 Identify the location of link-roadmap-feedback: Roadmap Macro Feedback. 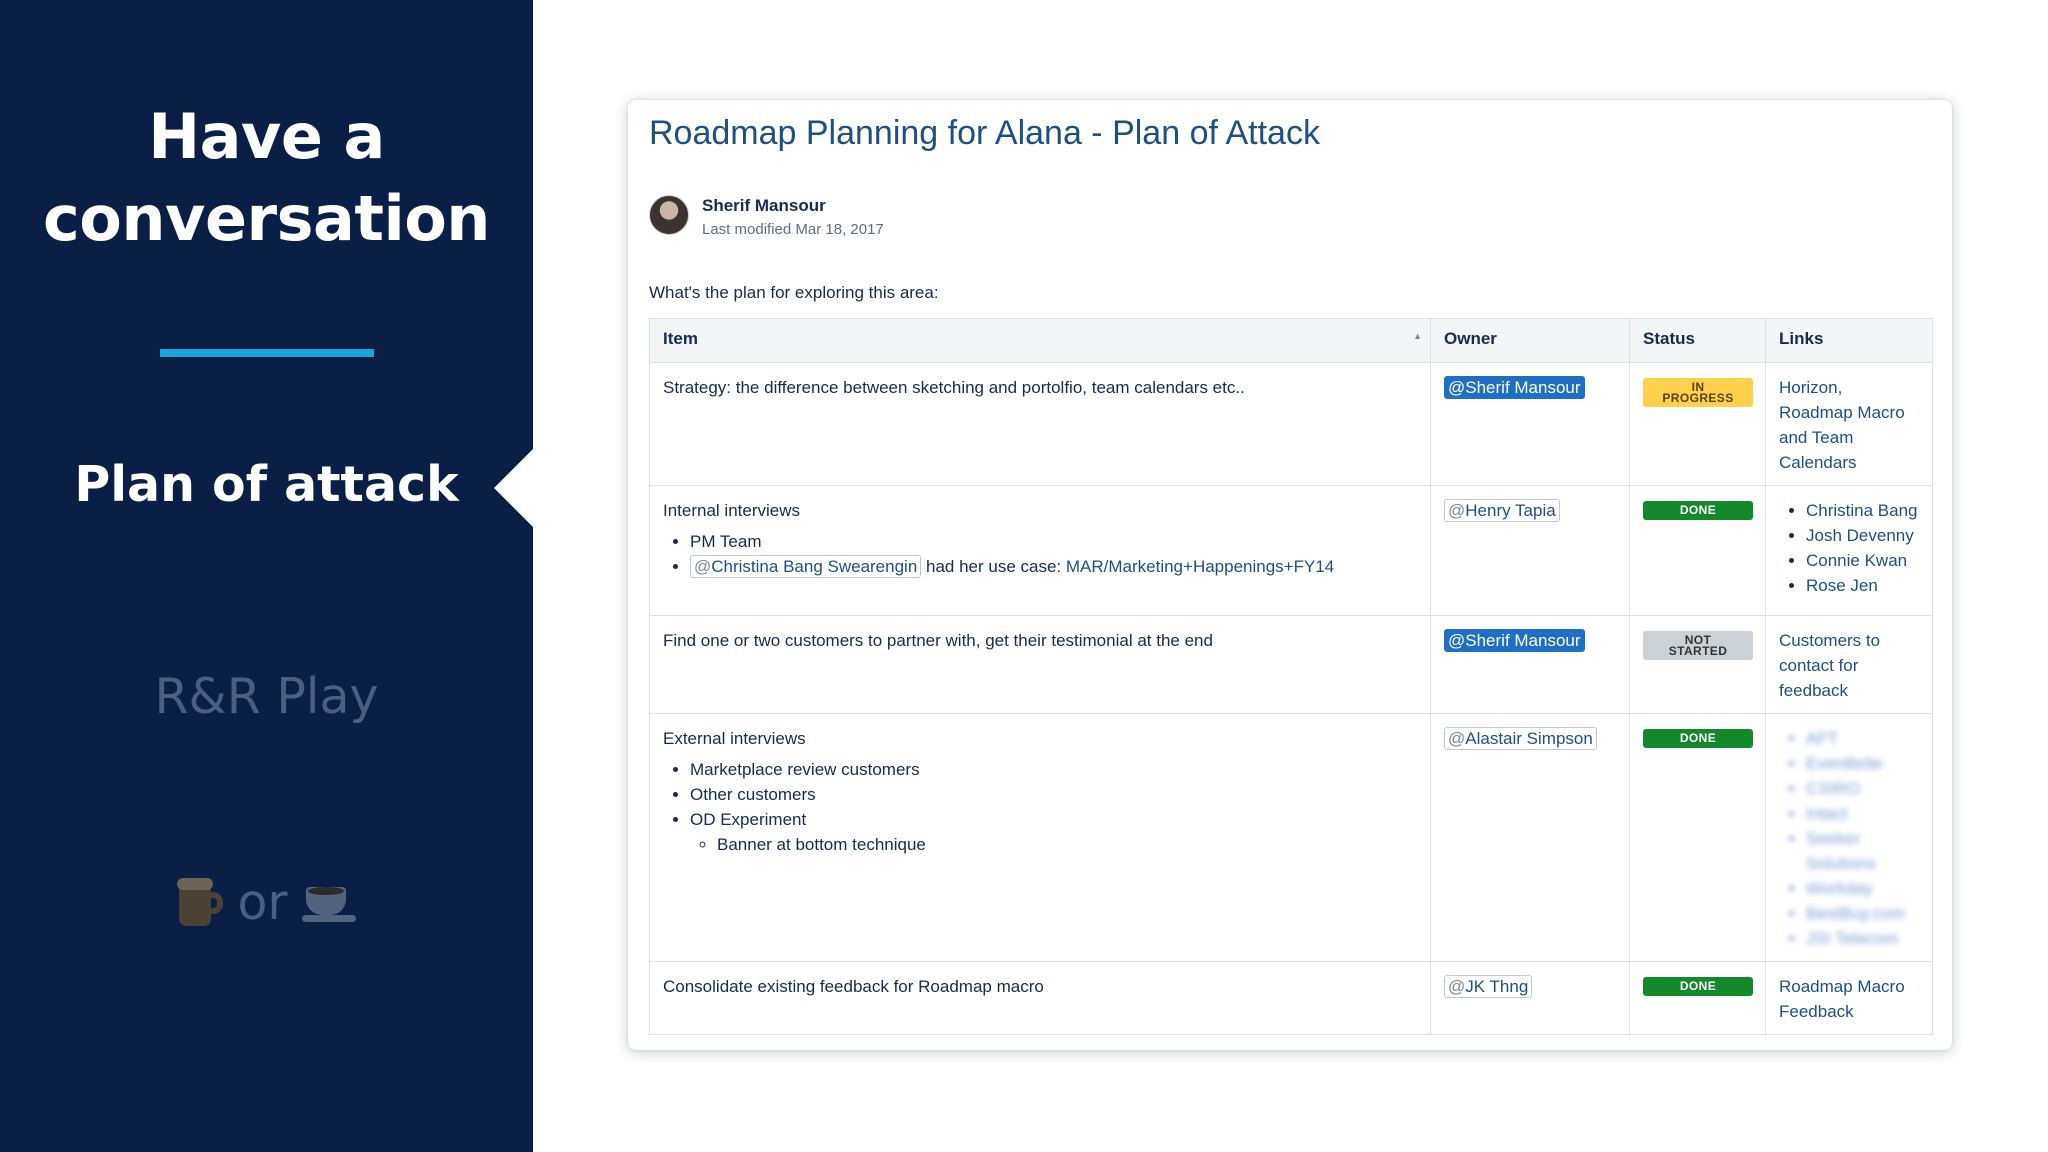
(1842, 999).